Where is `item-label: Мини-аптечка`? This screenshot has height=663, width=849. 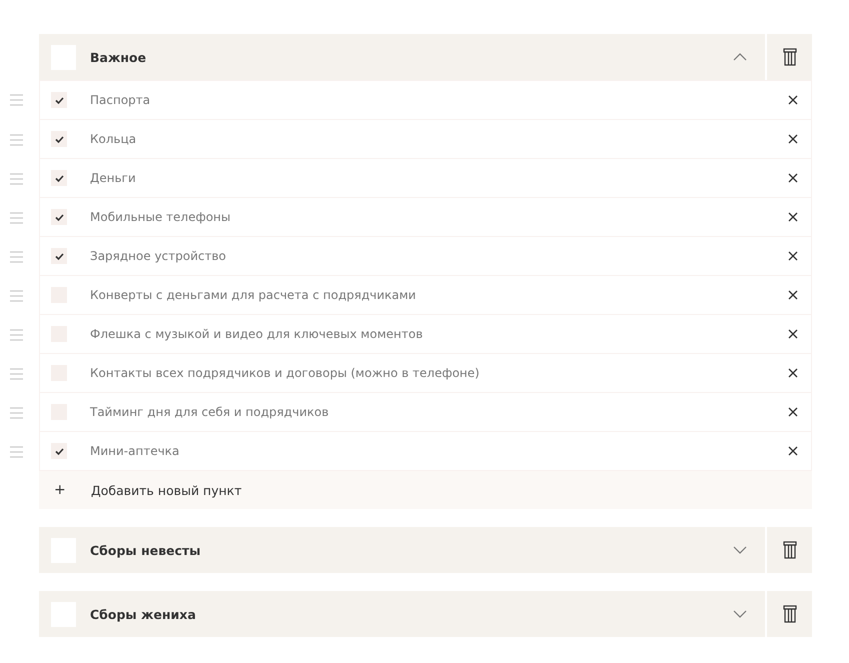 item-label: Мини-аптечка is located at coordinates (135, 451).